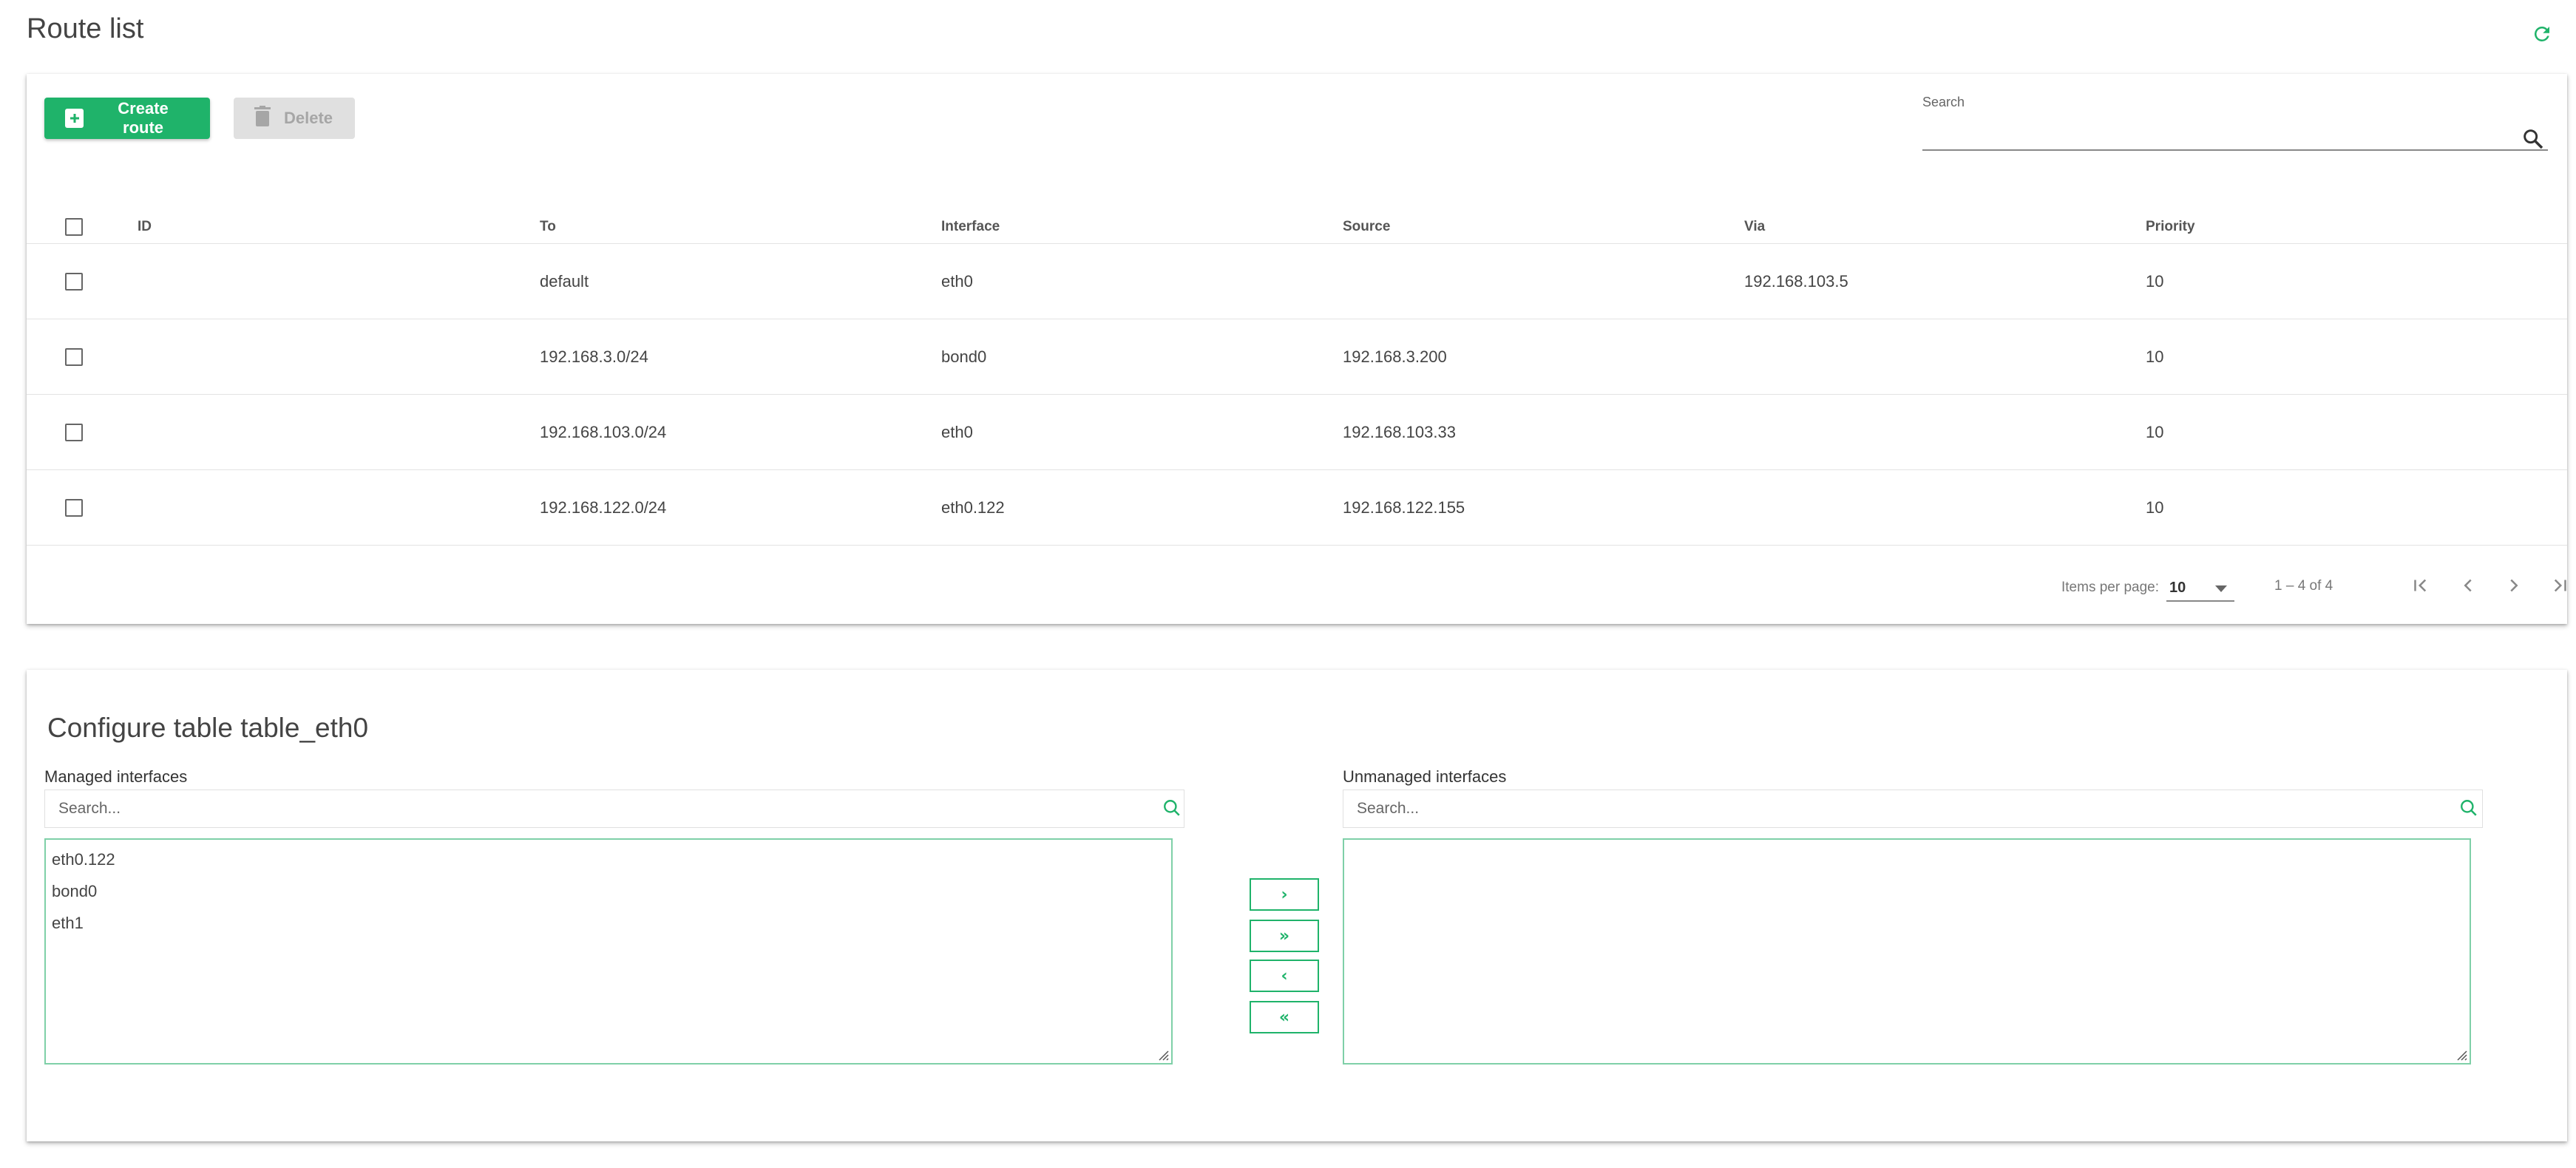 The image size is (2576, 1168). Describe the element at coordinates (973, 508) in the screenshot. I see `cell-interface: eth0.122` at that location.